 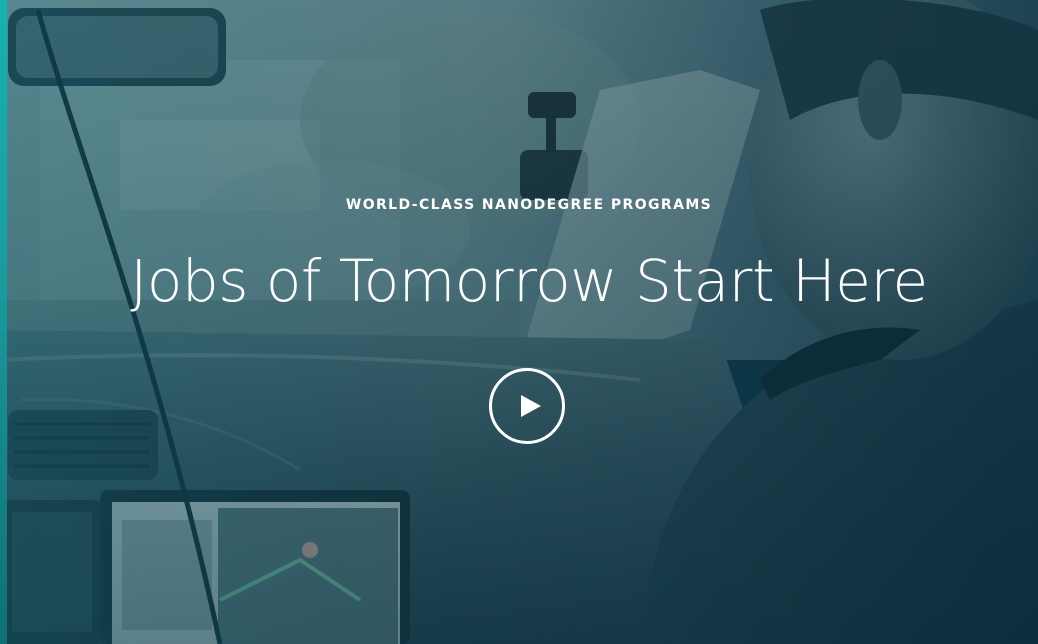 I want to click on play-icon, so click(x=531, y=406).